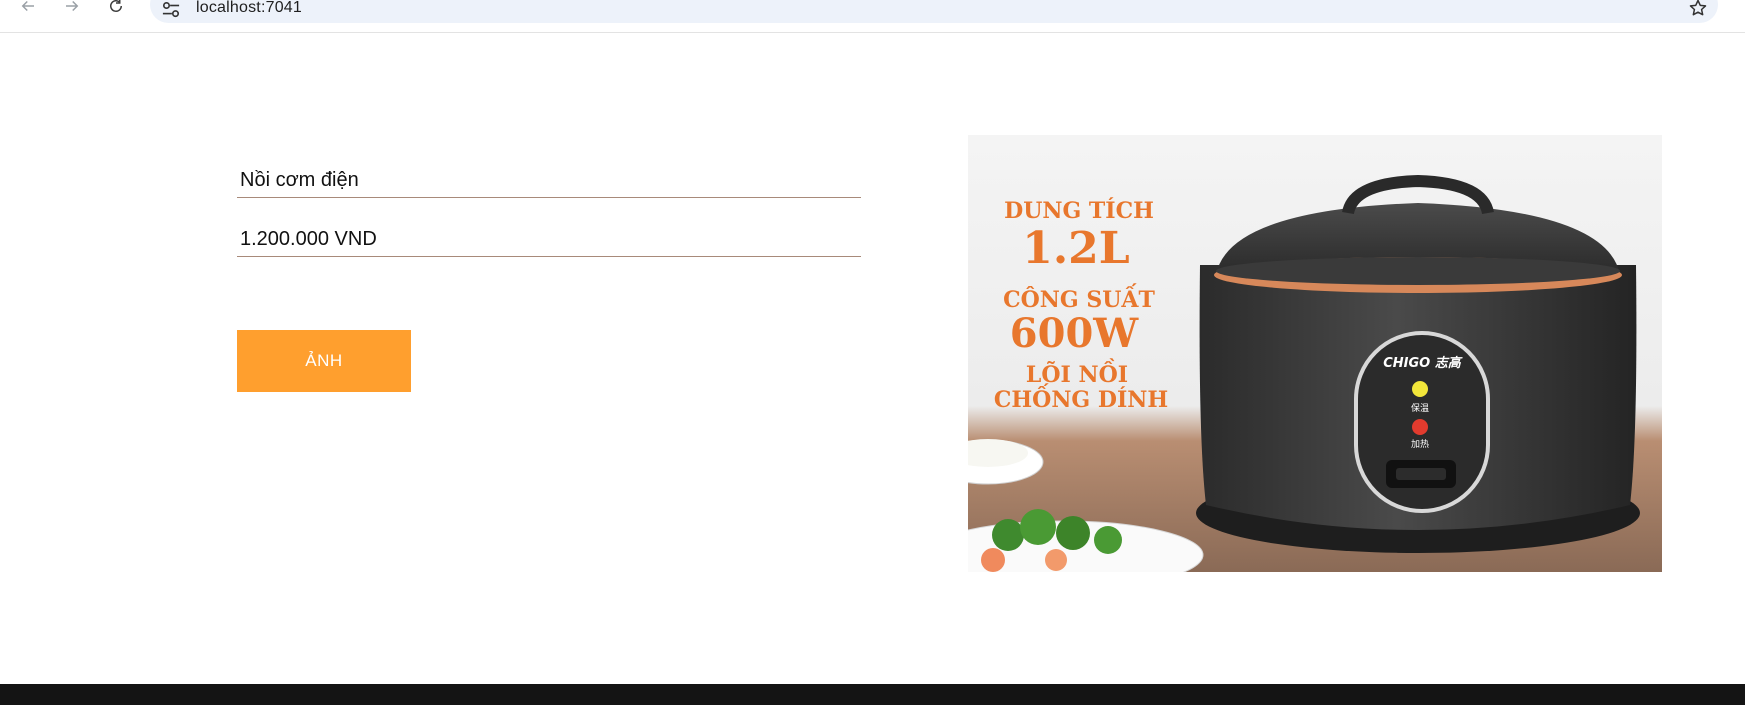  What do you see at coordinates (934, 11) in the screenshot?
I see `address-bar: localhost:7041` at bounding box center [934, 11].